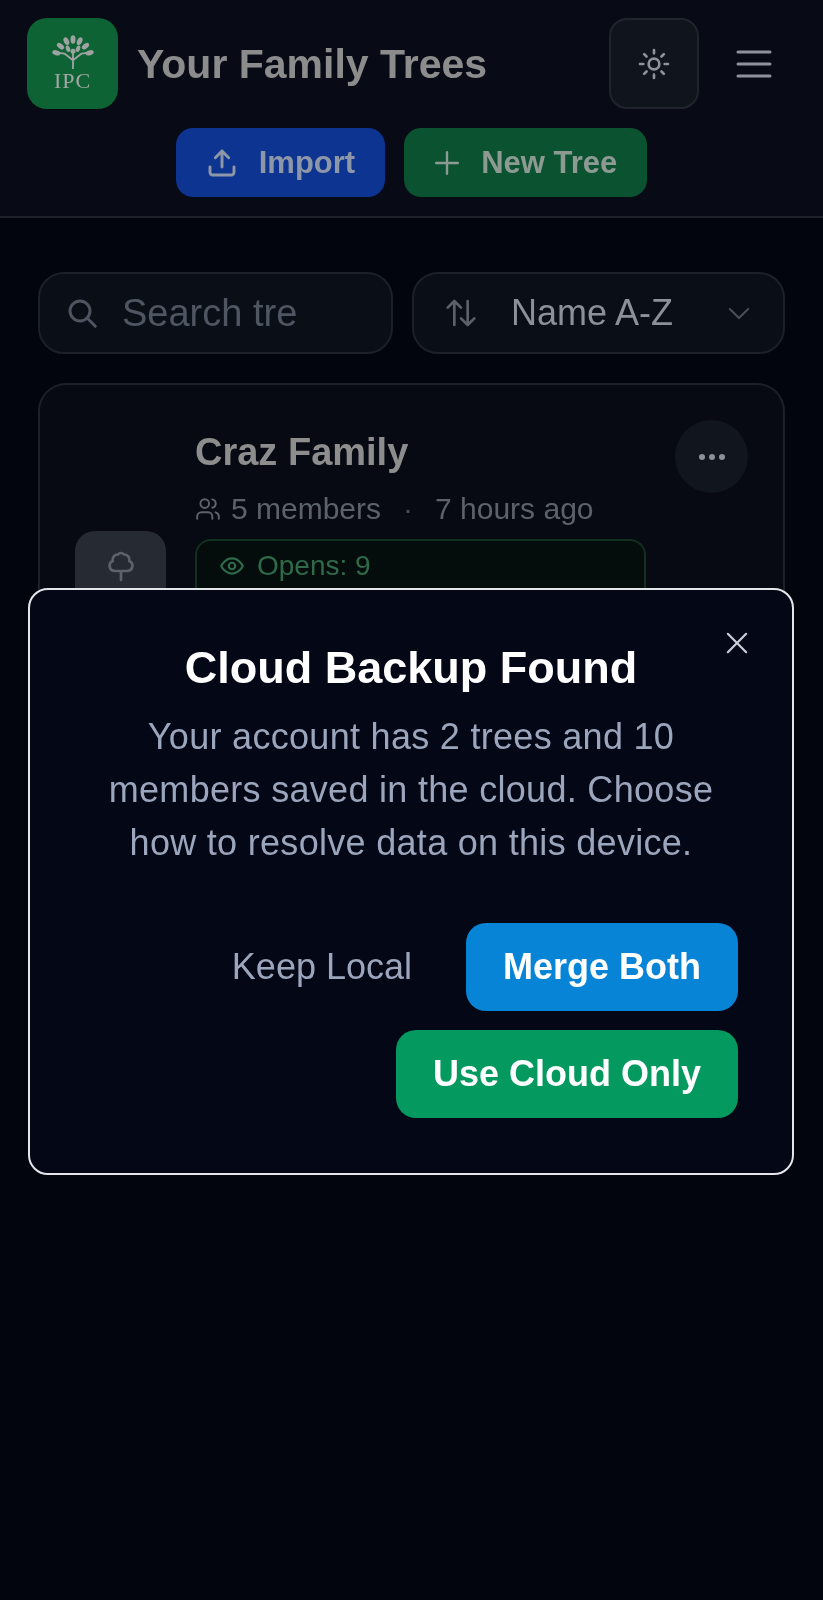 This screenshot has width=823, height=1600. Describe the element at coordinates (215, 313) in the screenshot. I see `search-field: Search tre` at that location.